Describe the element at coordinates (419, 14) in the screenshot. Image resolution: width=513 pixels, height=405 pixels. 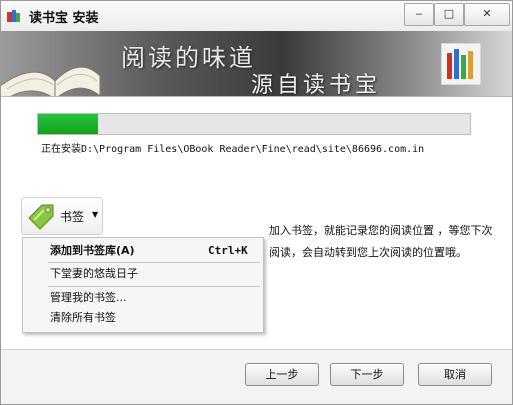
I see `minimize-button: ‒` at that location.